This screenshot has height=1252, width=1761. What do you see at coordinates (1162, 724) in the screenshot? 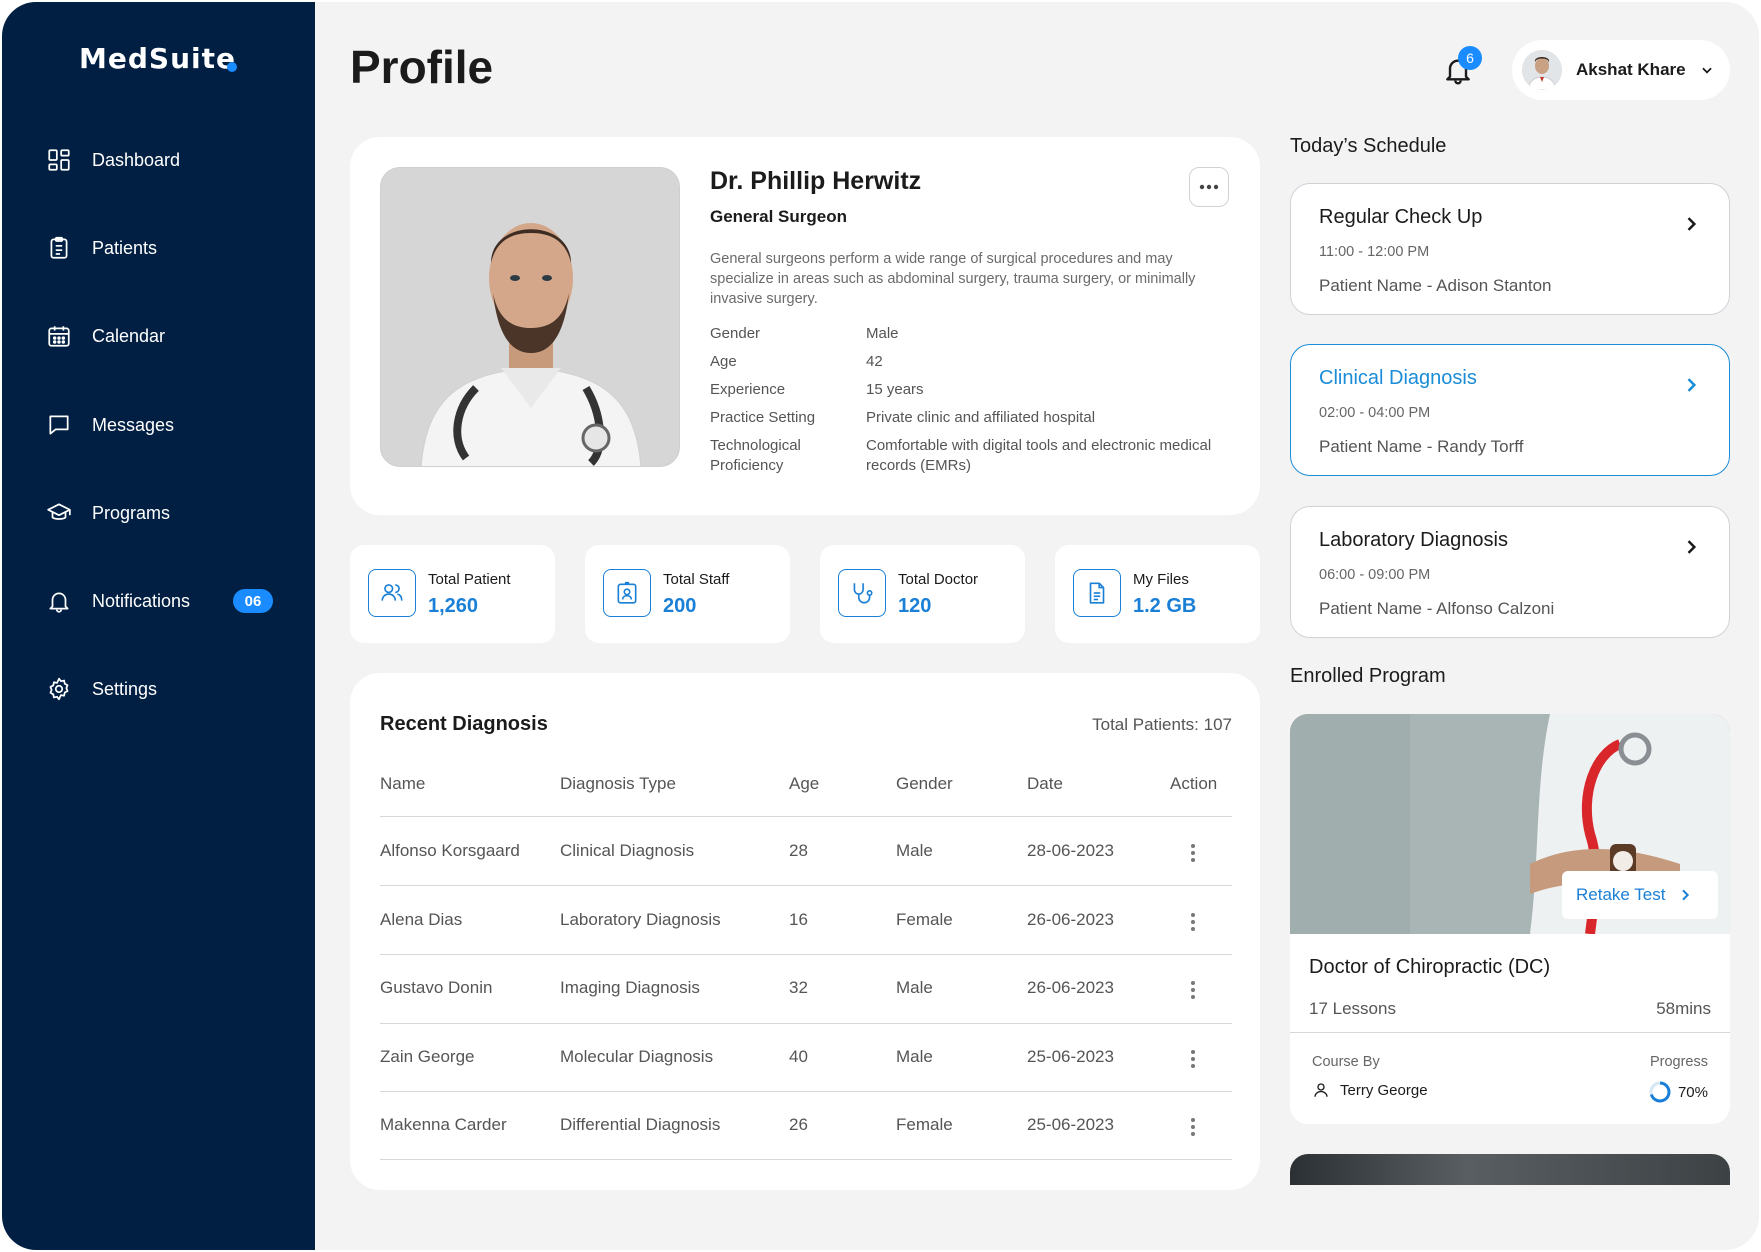
I see `total-patients-count: Total Patients: 107` at bounding box center [1162, 724].